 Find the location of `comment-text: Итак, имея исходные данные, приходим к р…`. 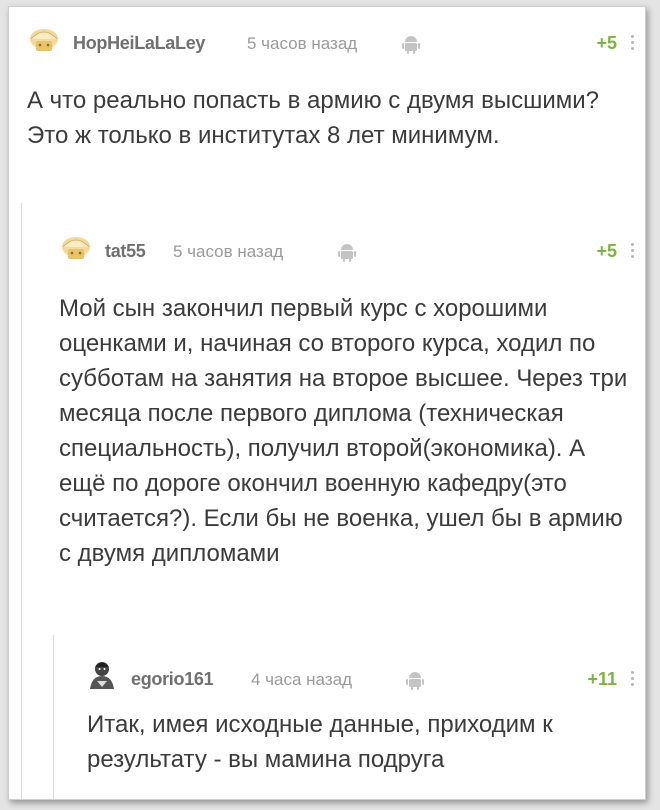

comment-text: Итак, имея исходные данные, приходим к р… is located at coordinates (320, 742).